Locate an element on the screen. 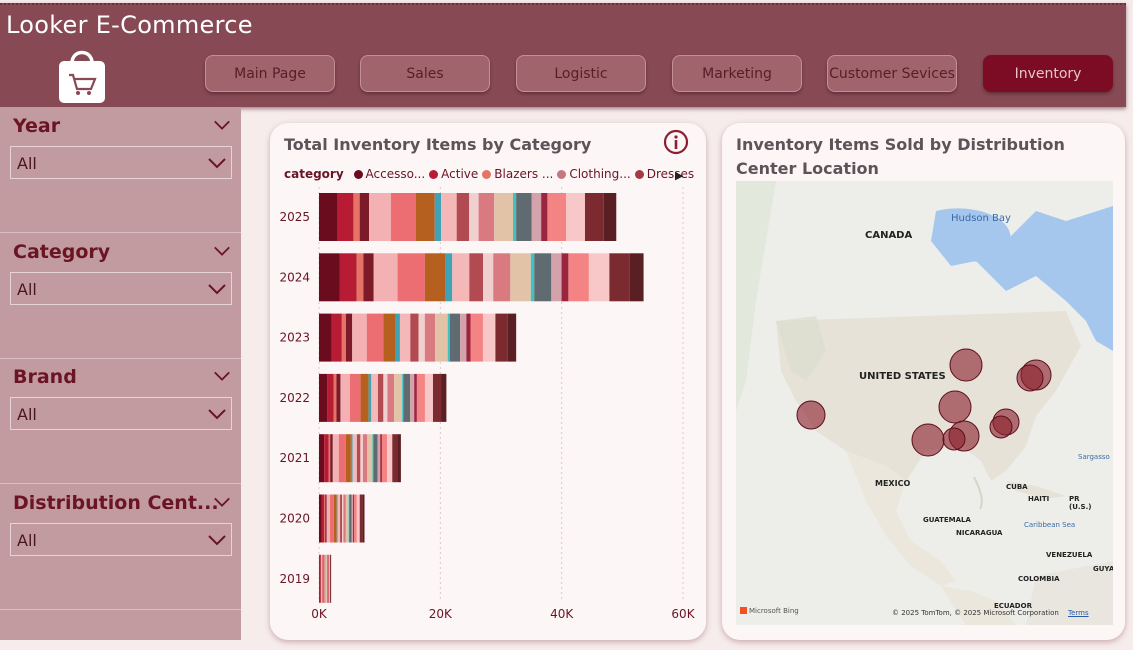 Image resolution: width=1133 pixels, height=650 pixels. nav-button-customer-sevices: Customer Sevices is located at coordinates (892, 73).